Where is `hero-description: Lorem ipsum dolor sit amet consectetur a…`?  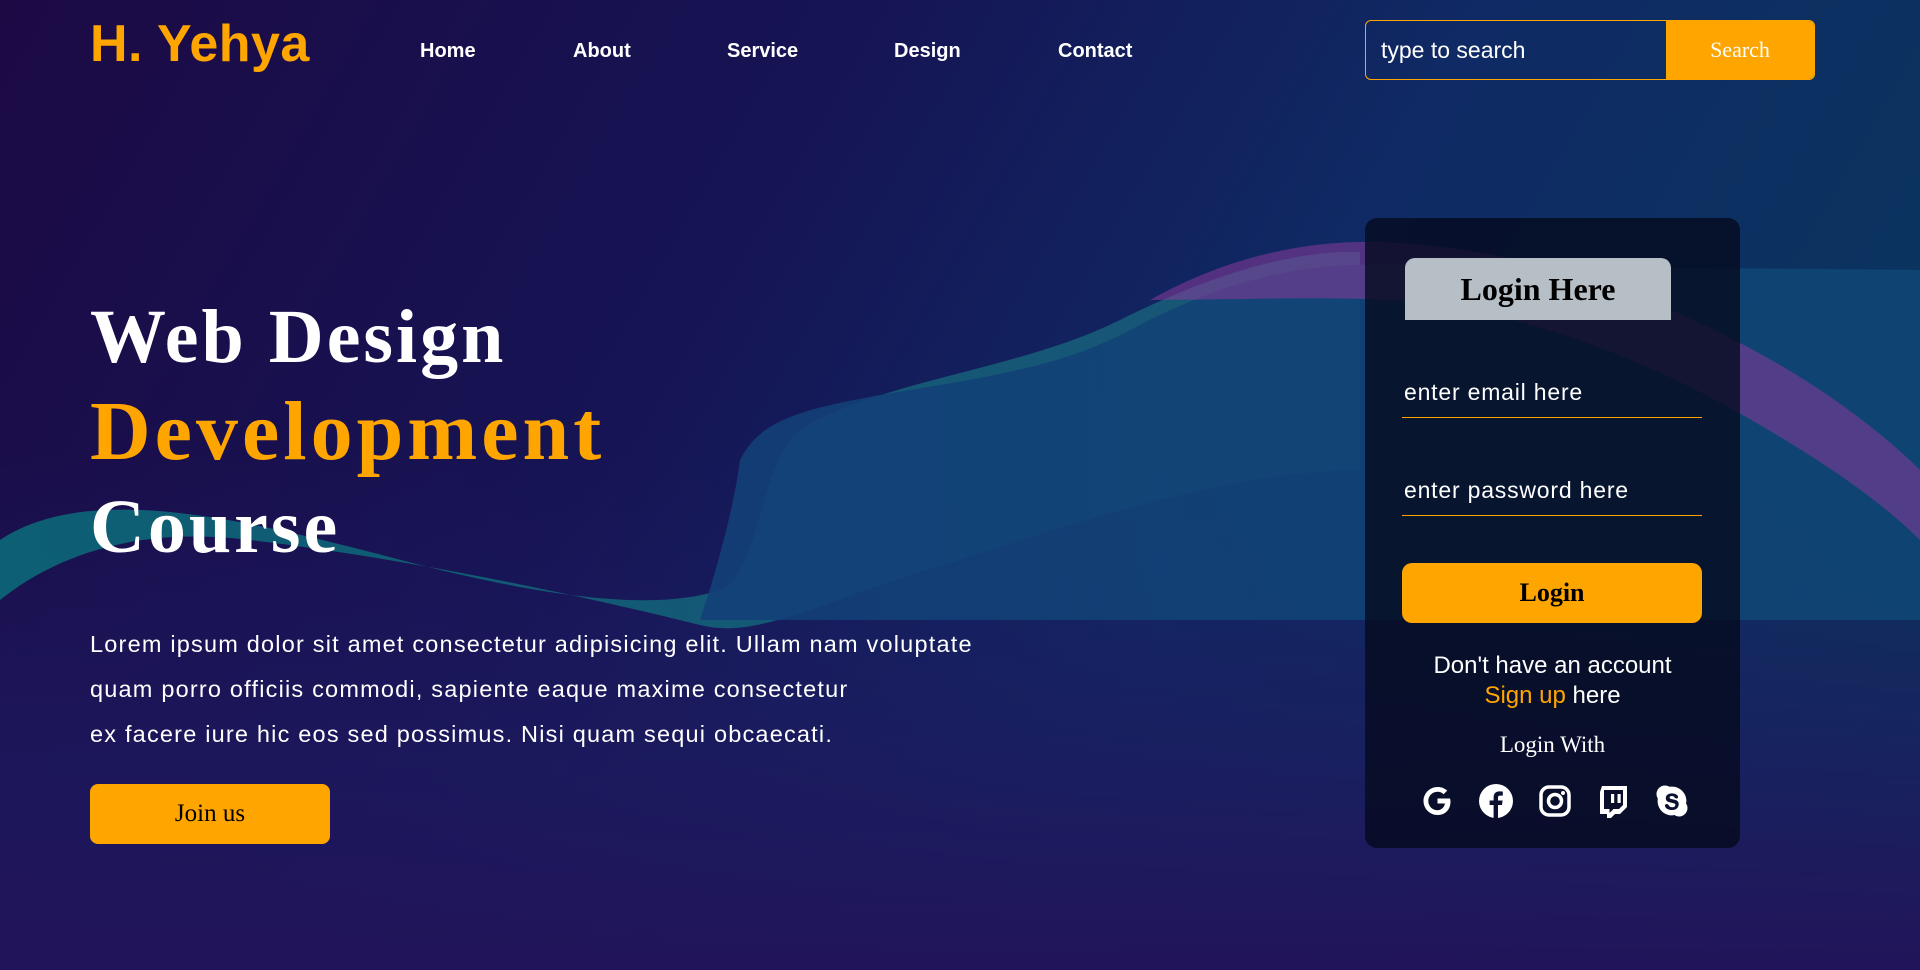
hero-description: Lorem ipsum dolor sit amet consectetur a… is located at coordinates (585, 689).